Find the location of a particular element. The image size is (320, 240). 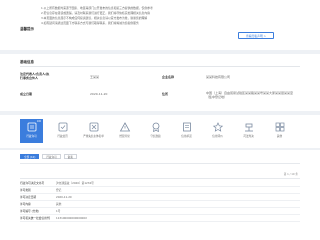

tab-abnormal-operation: 经营异常 is located at coordinates (124, 131).